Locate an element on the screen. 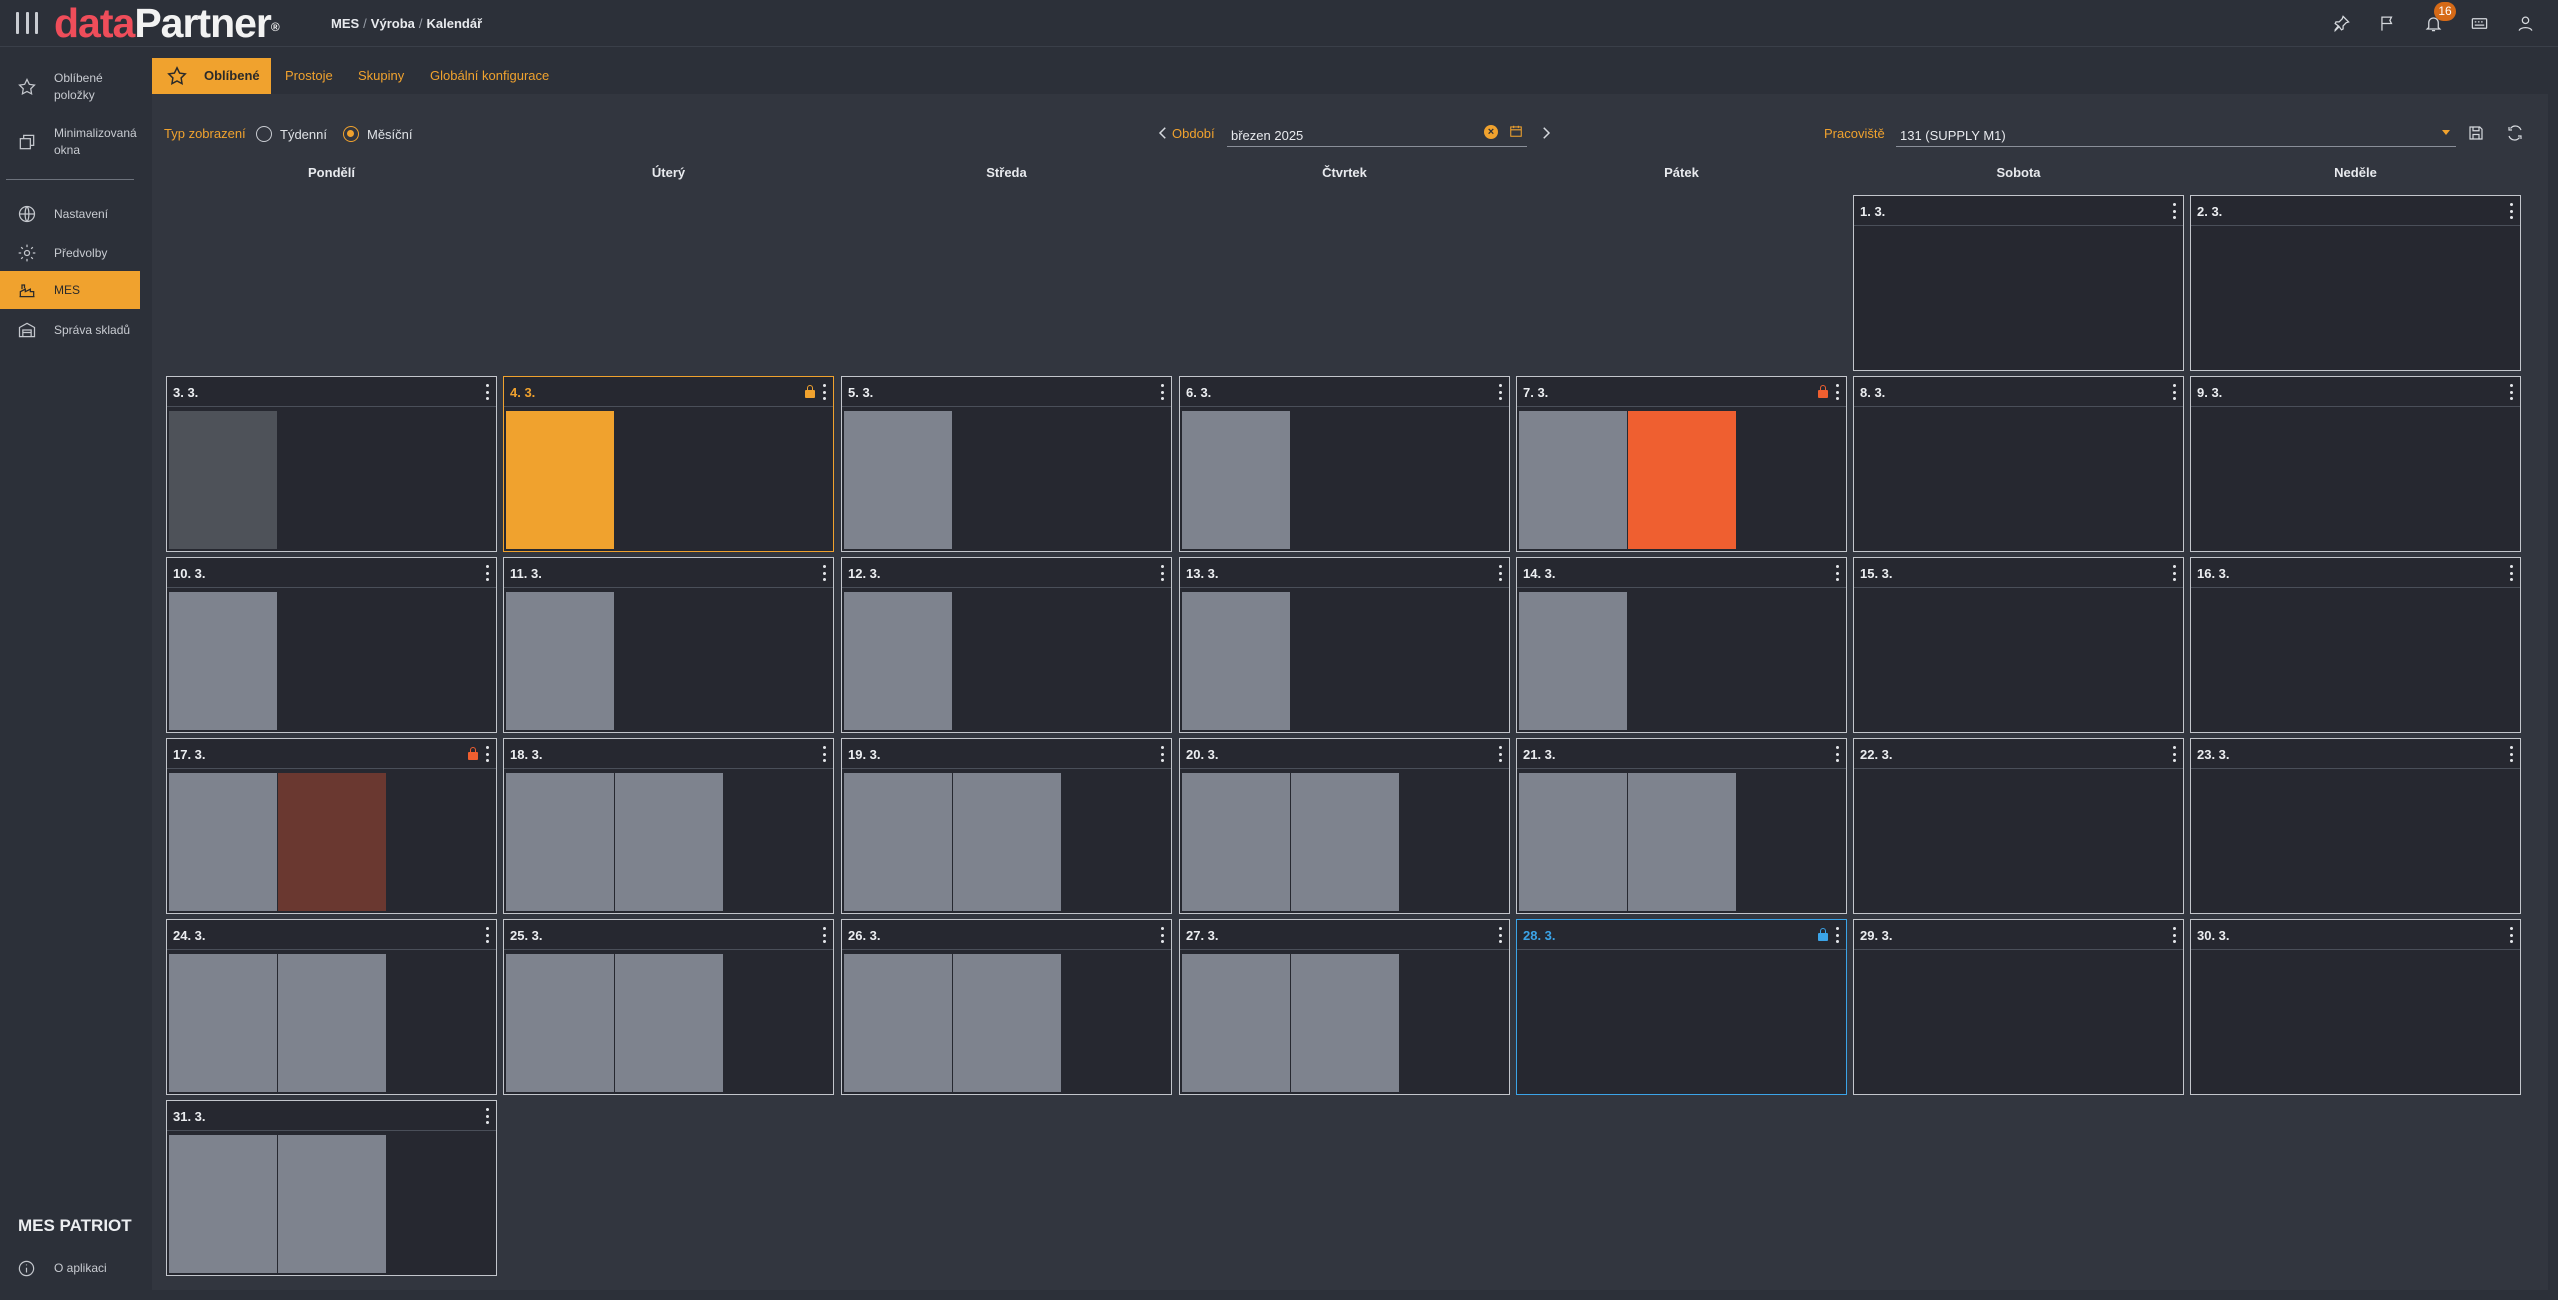 The height and width of the screenshot is (1300, 2558). sidebar-item-minimized-windows: Minimalizovaná okna is located at coordinates (70, 142).